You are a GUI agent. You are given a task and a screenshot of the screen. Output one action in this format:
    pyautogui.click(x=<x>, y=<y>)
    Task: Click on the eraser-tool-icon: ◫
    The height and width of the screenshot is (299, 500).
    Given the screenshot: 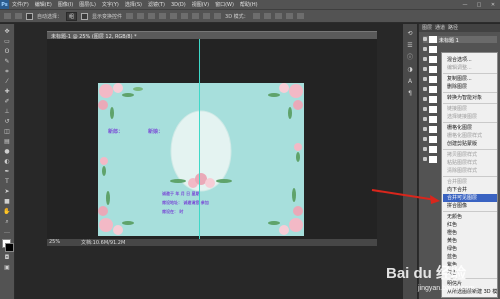 What is the action you would take?
    pyautogui.click(x=7, y=131)
    